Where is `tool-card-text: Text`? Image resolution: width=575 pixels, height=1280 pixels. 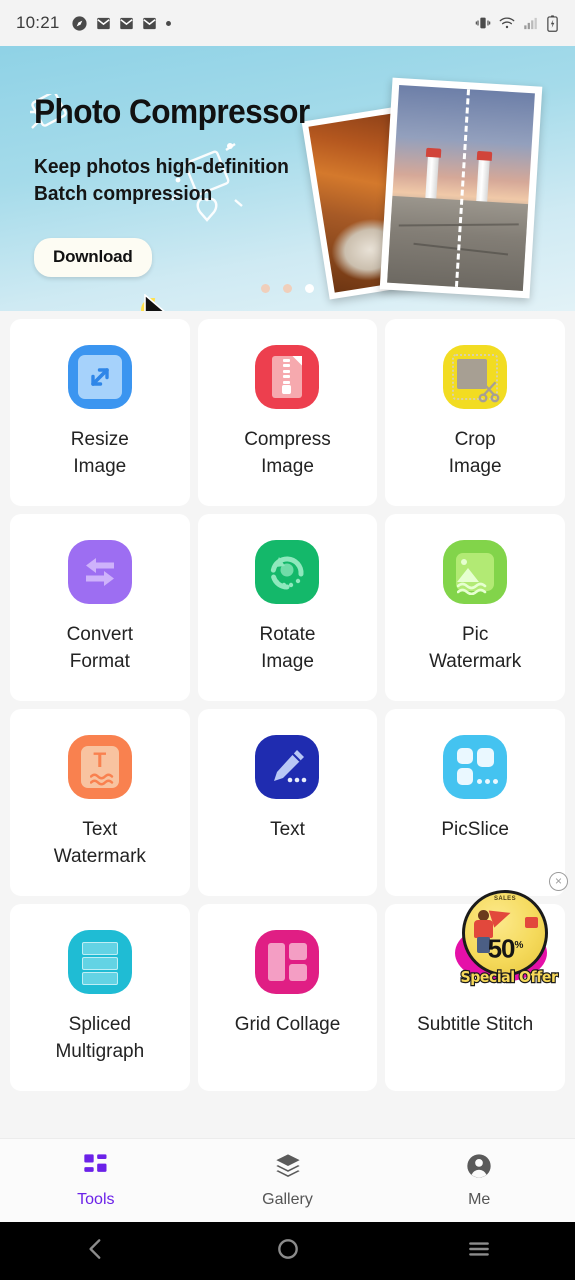
tool-card-text: Text is located at coordinates (287, 802).